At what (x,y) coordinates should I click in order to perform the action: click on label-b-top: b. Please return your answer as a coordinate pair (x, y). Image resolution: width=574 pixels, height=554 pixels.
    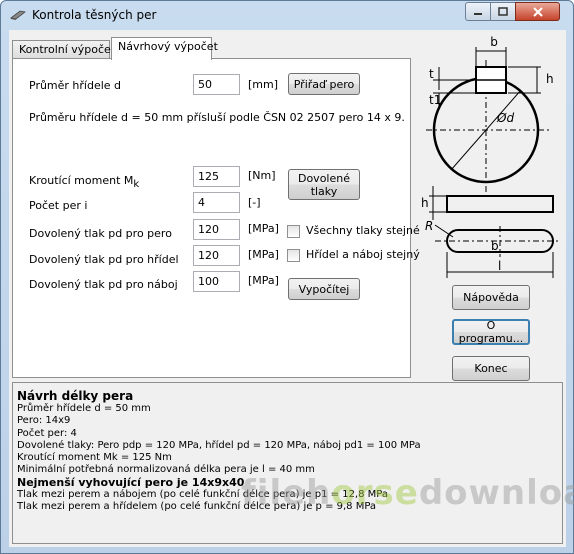
    Looking at the image, I should click on (495, 246).